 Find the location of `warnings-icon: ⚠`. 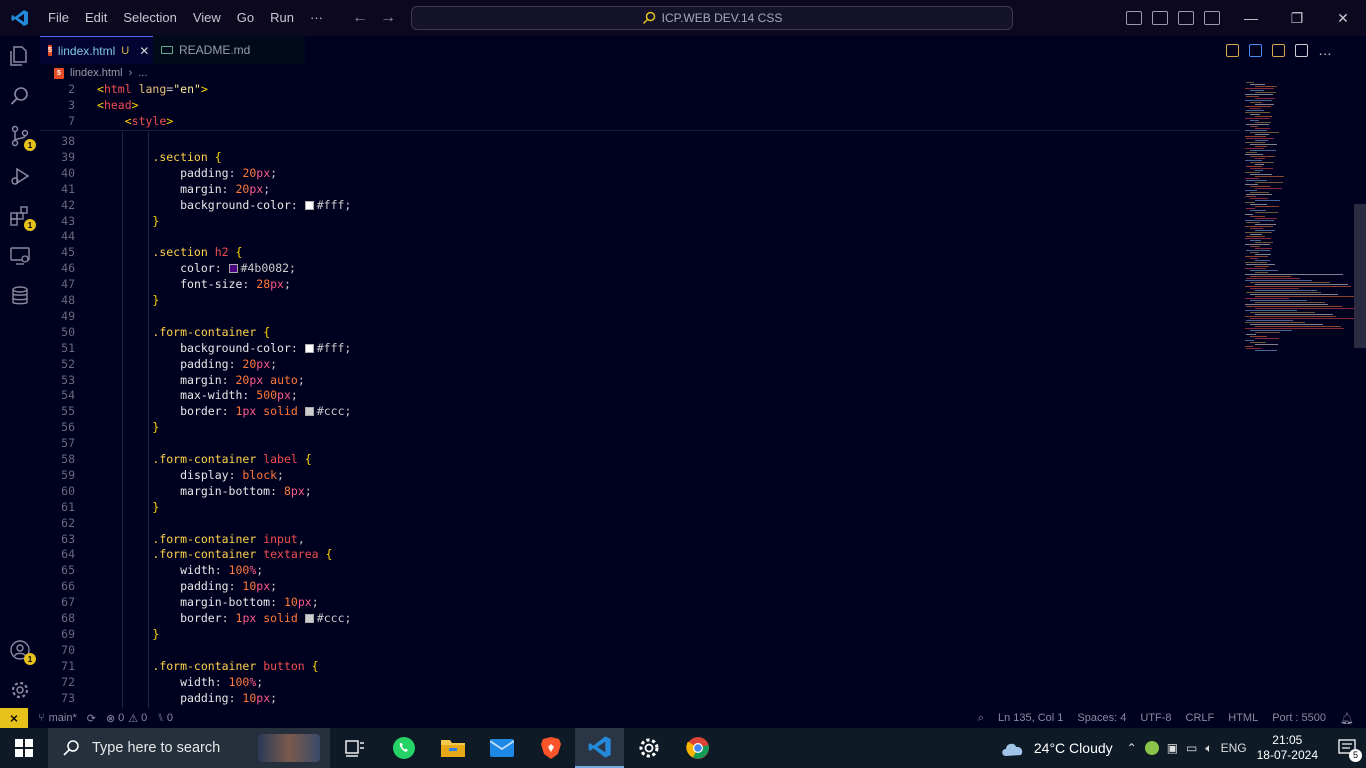

warnings-icon: ⚠ is located at coordinates (133, 718).